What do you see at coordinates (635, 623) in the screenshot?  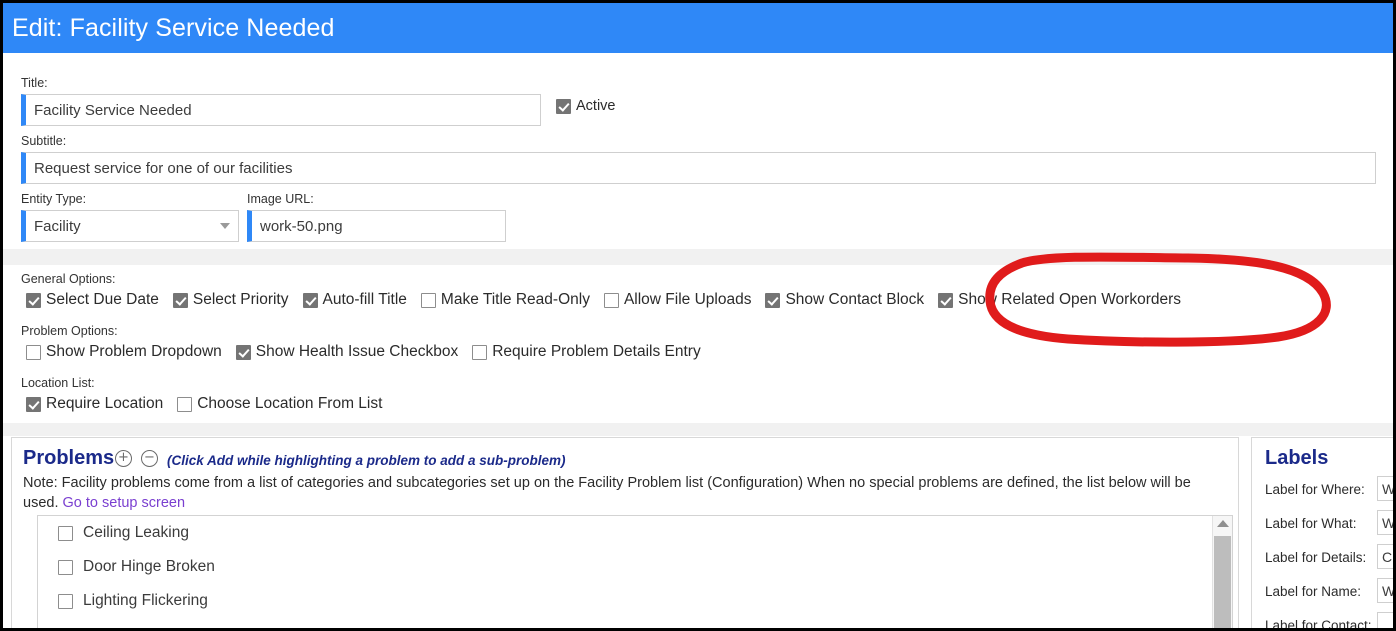 I see `list-item-partial` at bounding box center [635, 623].